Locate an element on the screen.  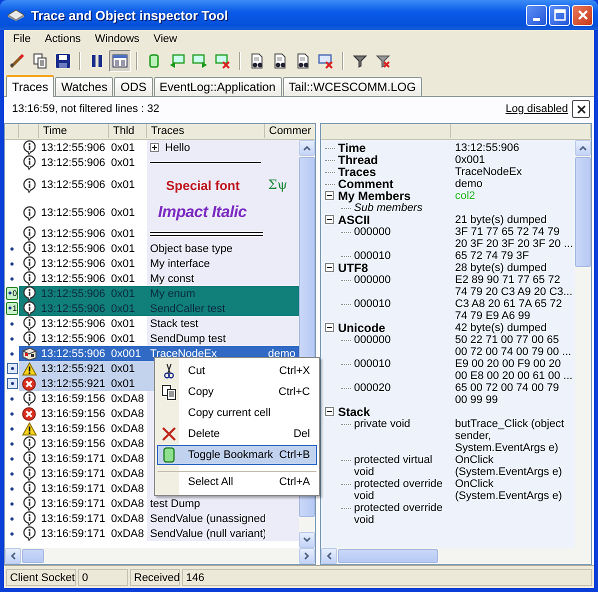
column-header: Thld is located at coordinates (128, 131).